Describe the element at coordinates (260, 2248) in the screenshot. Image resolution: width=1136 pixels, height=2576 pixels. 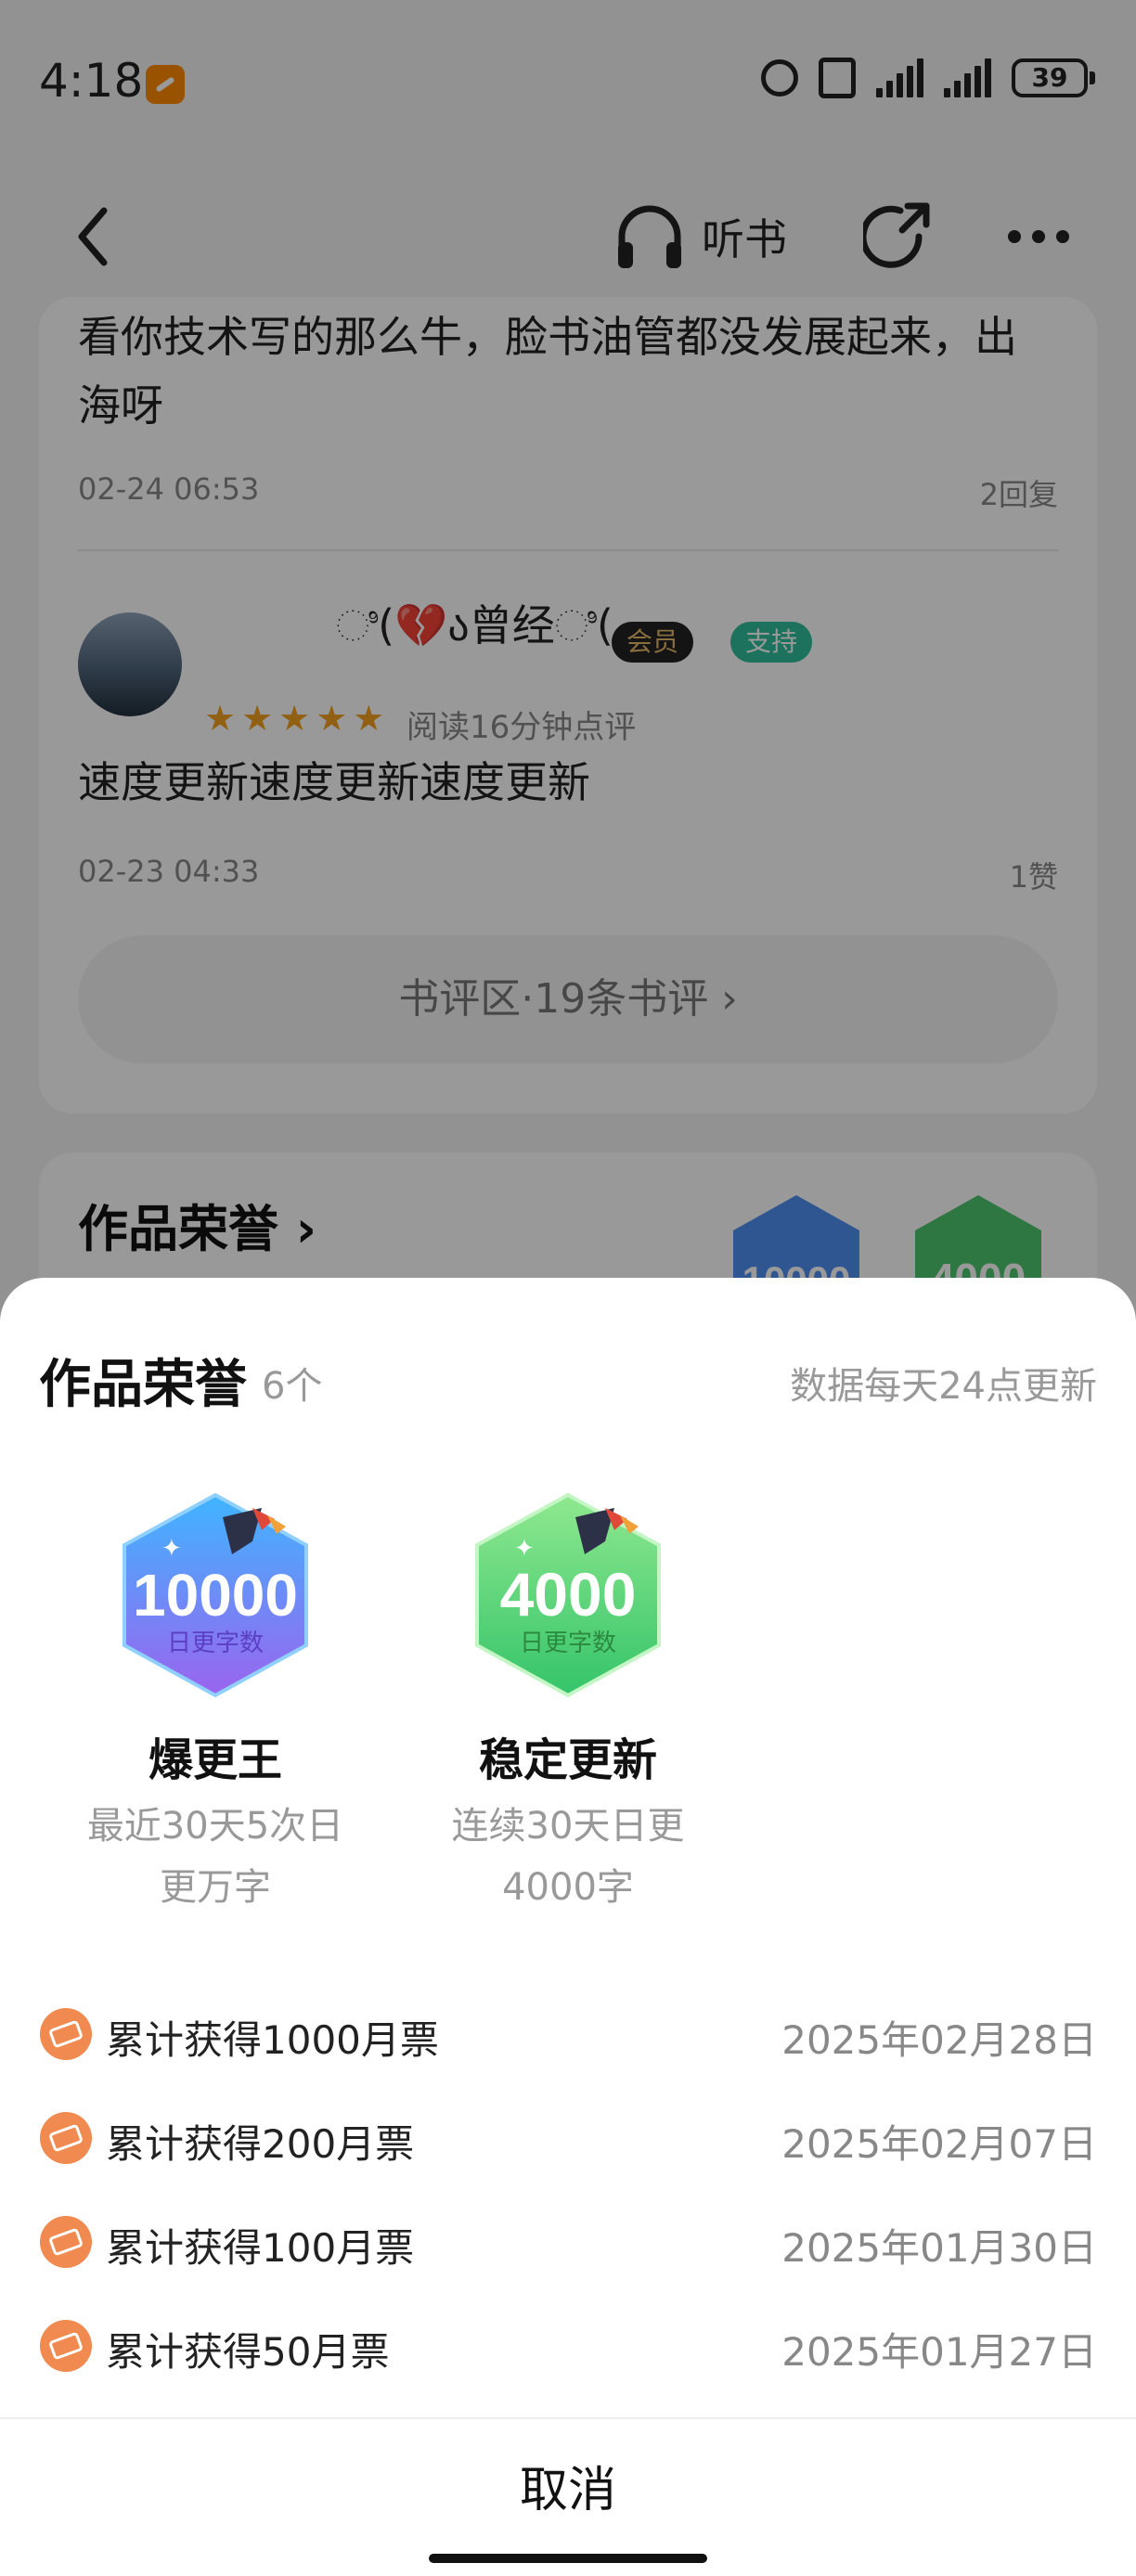
I see `ticket-label: 累计获得100月票` at that location.